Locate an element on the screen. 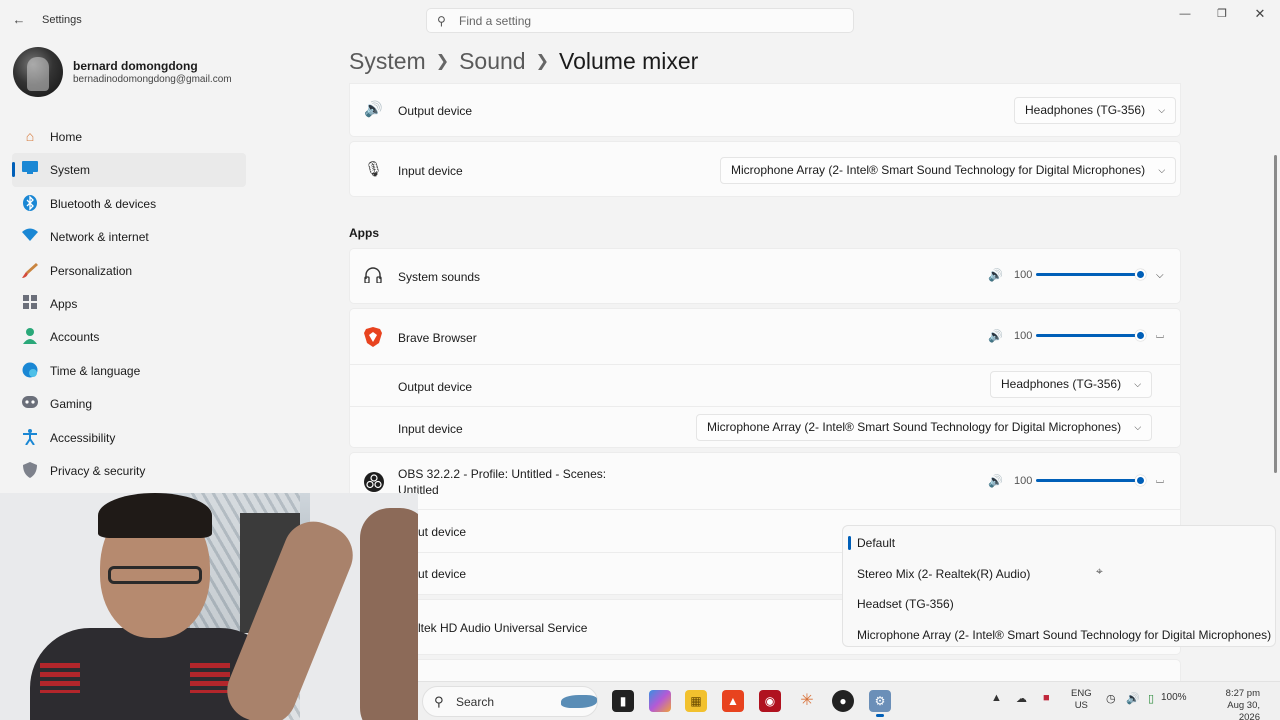 Image resolution: width=1280 pixels, height=720 pixels. search-box: ⚲ Find a setting is located at coordinates (640, 20).